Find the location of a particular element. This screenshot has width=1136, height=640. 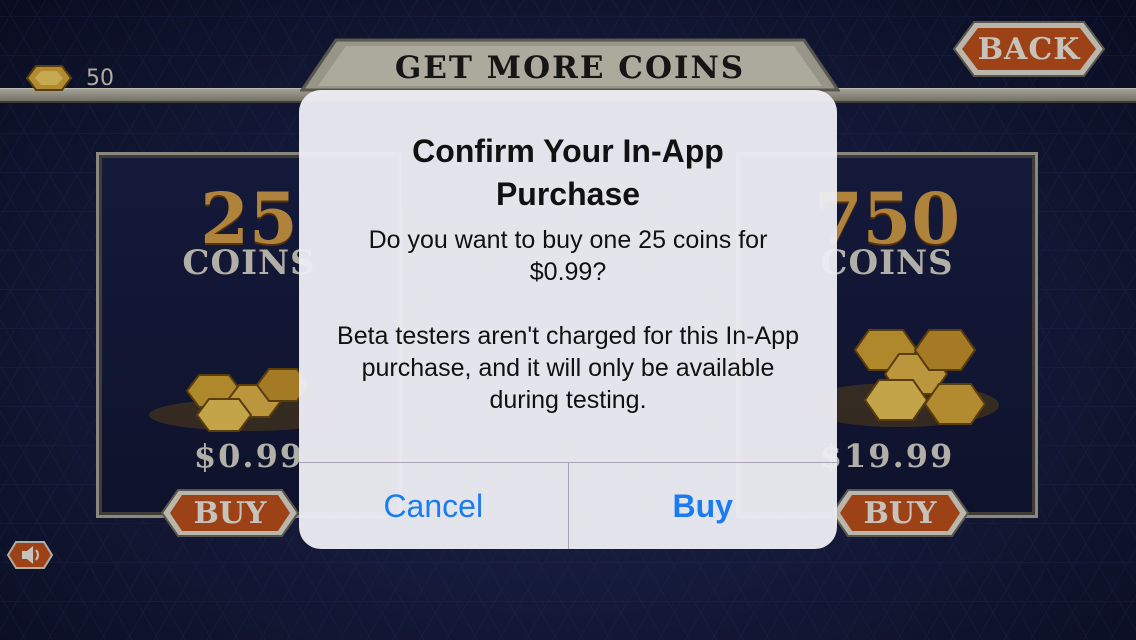

confirm-buy-button: Buy is located at coordinates (703, 506).